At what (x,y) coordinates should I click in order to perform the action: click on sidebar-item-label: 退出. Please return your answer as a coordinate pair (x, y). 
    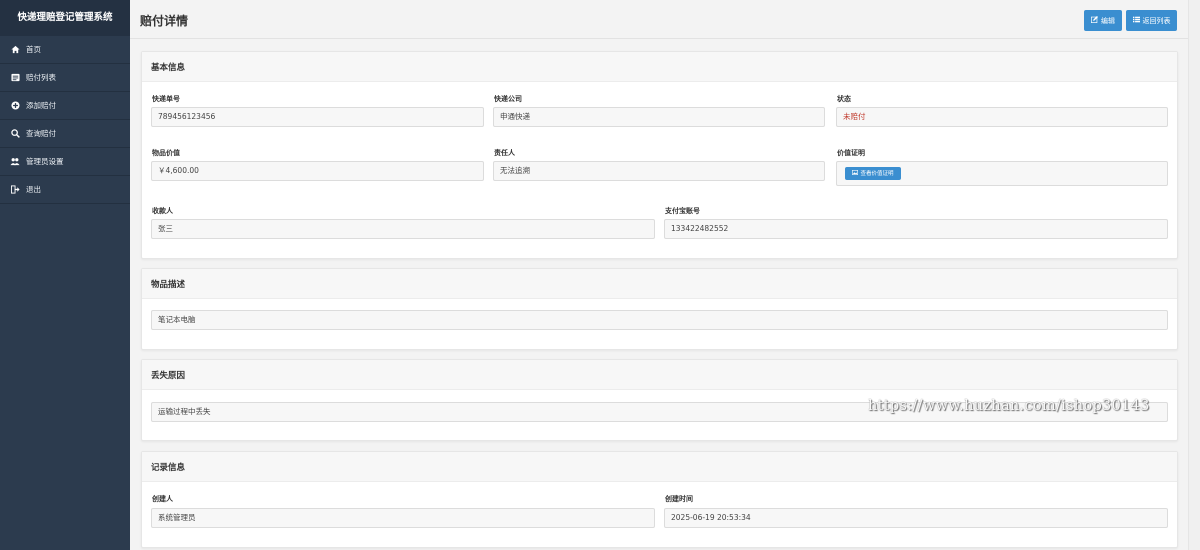
    Looking at the image, I should click on (33, 189).